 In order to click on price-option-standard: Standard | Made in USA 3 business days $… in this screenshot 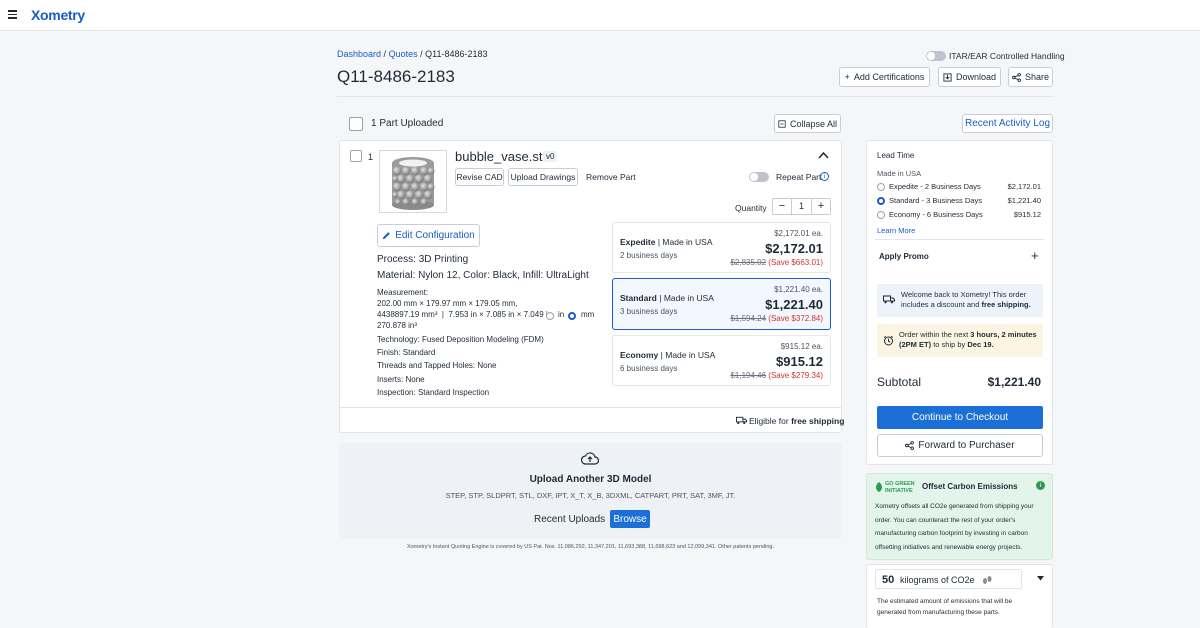, I will do `click(721, 304)`.